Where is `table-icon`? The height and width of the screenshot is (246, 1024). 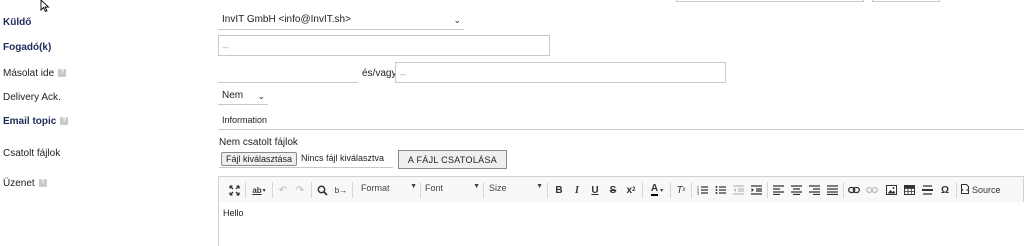
table-icon is located at coordinates (909, 190).